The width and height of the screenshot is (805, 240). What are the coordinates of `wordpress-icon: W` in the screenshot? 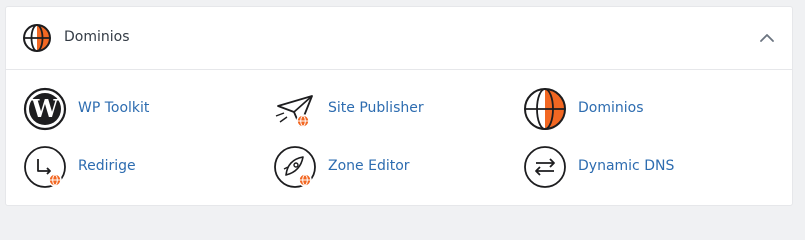 It's located at (45, 109).